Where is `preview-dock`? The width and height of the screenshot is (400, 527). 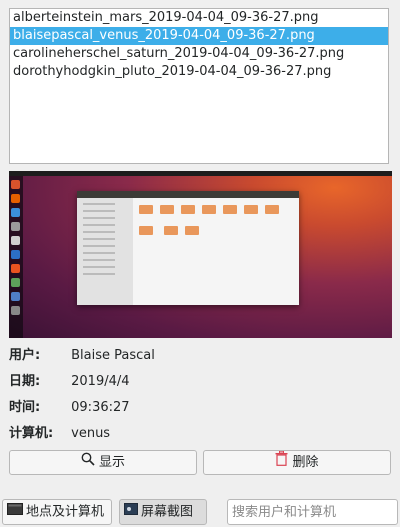
preview-dock is located at coordinates (16, 257).